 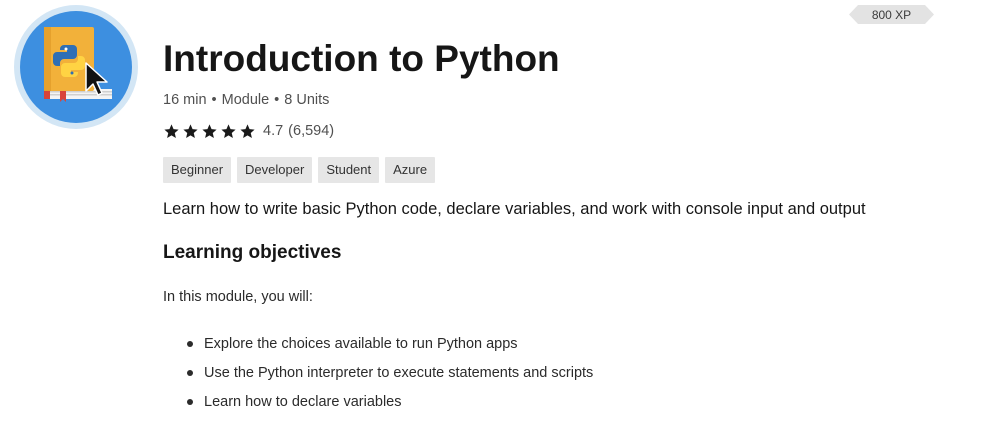 I want to click on xp-badge: 800 XP, so click(x=891, y=14).